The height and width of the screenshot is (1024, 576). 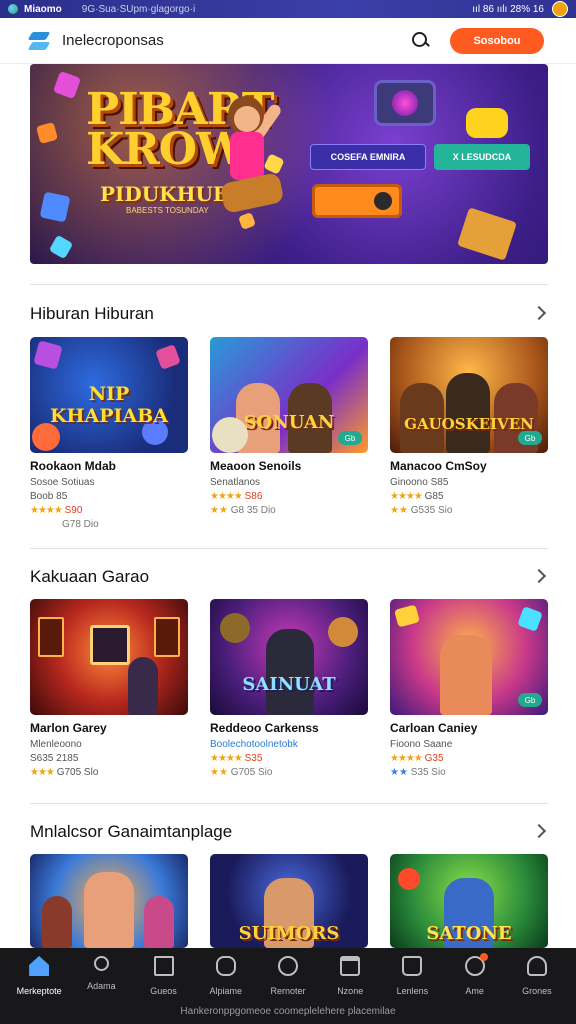 I want to click on bell-icon, so click(x=476, y=964).